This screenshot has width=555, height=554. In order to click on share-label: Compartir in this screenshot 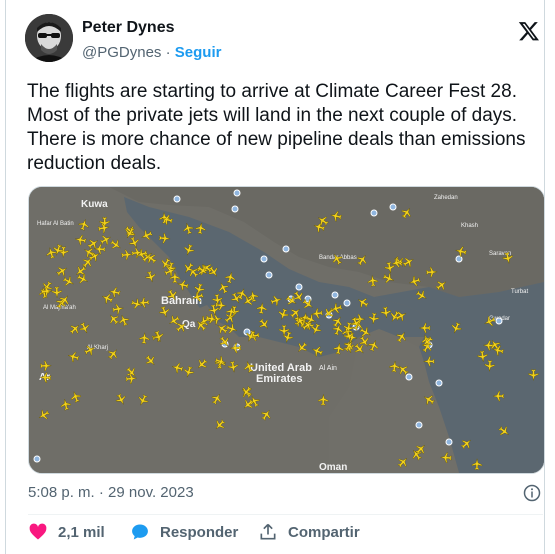, I will do `click(324, 532)`.